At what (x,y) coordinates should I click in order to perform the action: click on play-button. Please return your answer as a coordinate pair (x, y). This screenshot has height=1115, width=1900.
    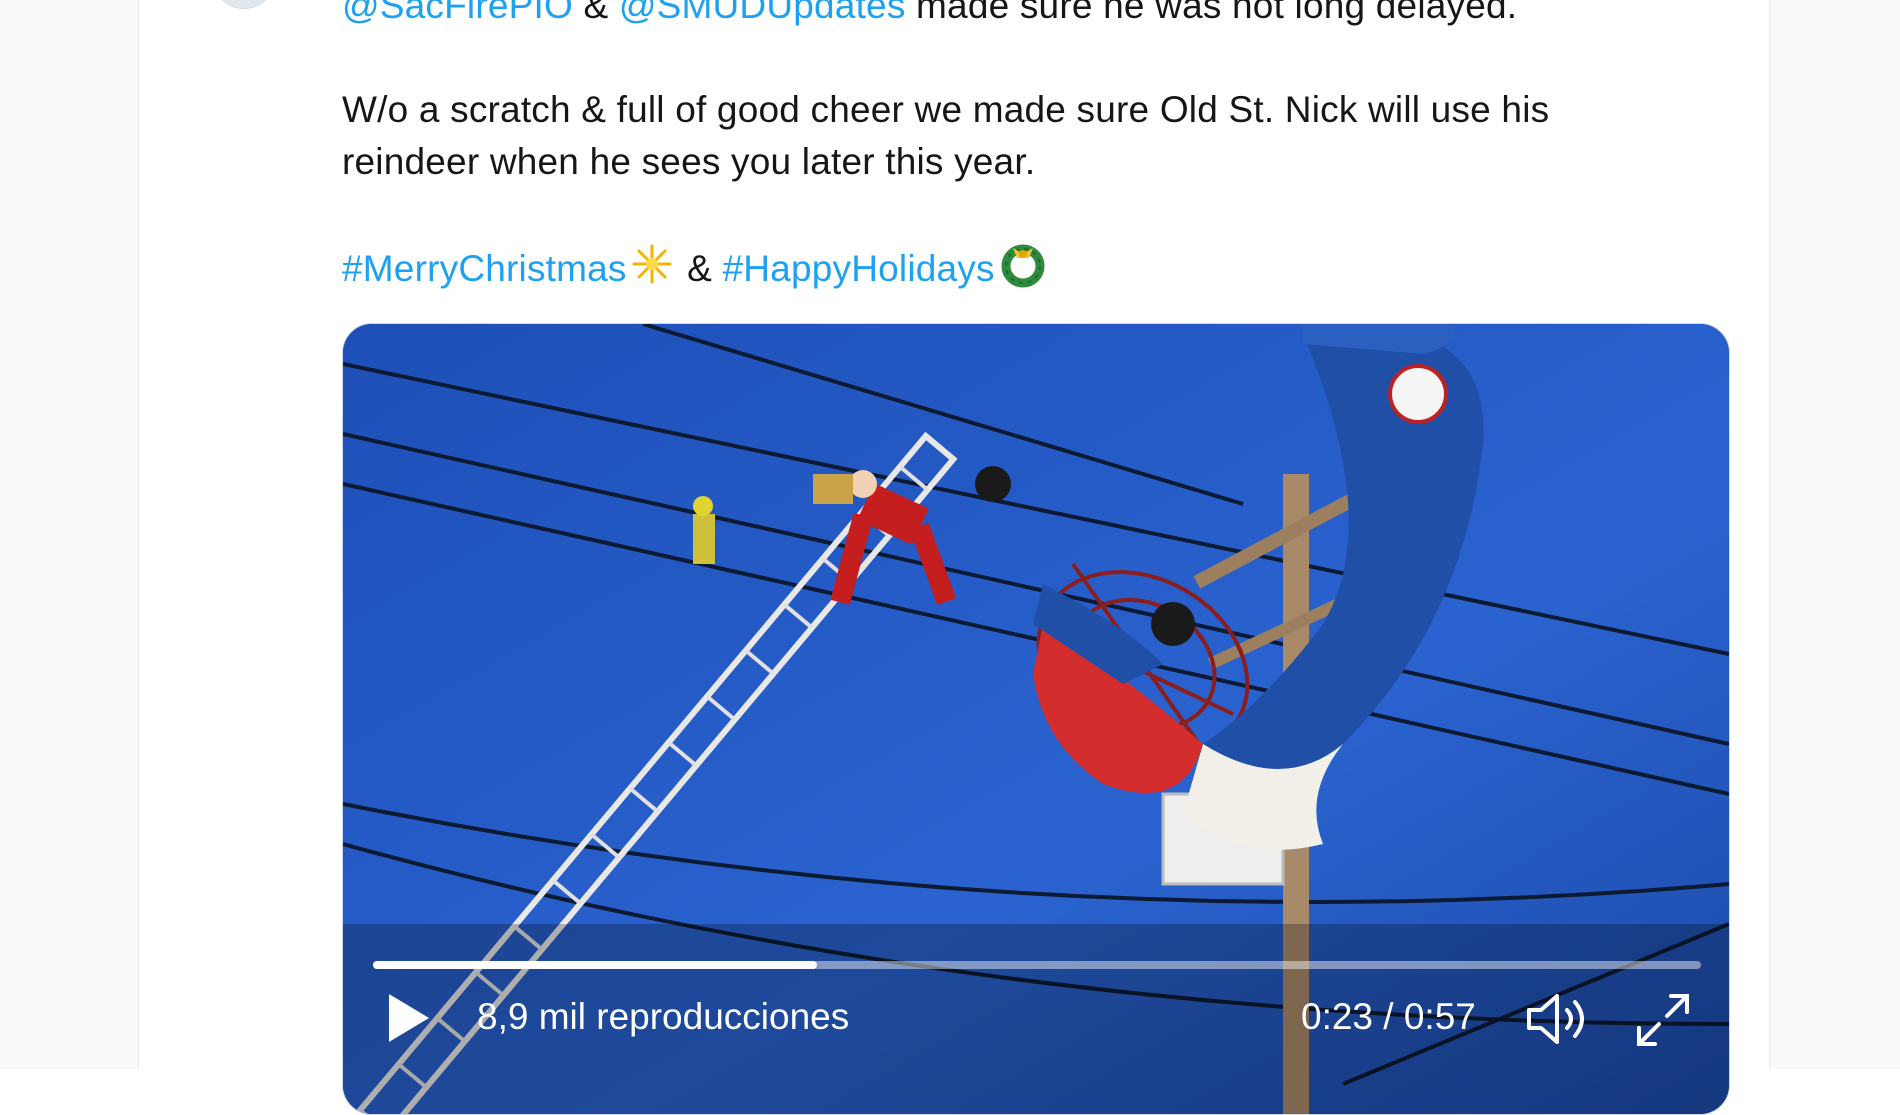
    Looking at the image, I should click on (409, 1018).